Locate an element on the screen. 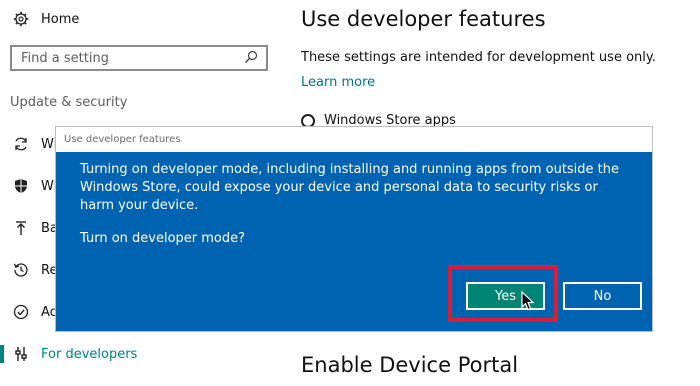 Image resolution: width=700 pixels, height=386 pixels. active-indicator is located at coordinates (2, 354).